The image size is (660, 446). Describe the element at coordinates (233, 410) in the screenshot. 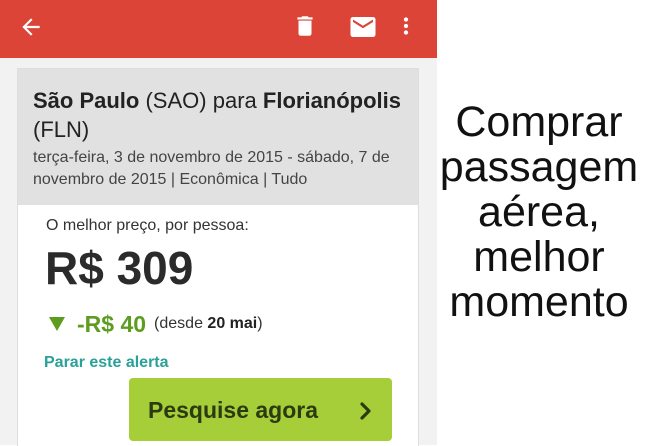

I see `search-now-label: Pesquise agora` at that location.